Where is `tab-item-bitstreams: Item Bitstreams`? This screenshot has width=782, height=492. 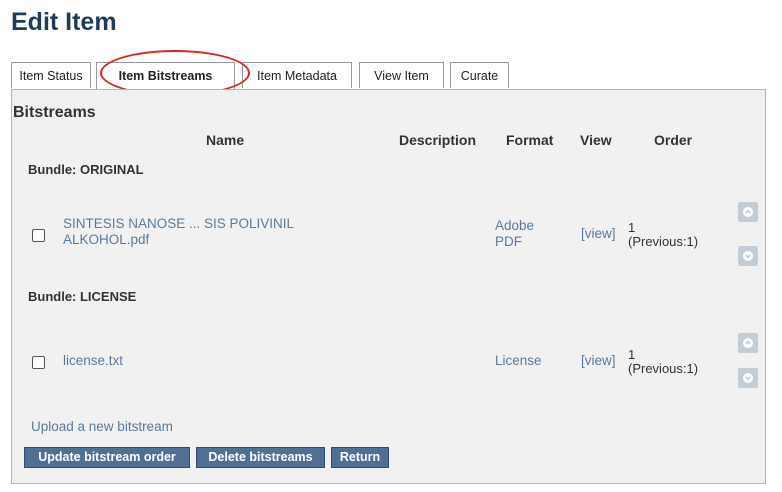 tab-item-bitstreams: Item Bitstreams is located at coordinates (165, 76).